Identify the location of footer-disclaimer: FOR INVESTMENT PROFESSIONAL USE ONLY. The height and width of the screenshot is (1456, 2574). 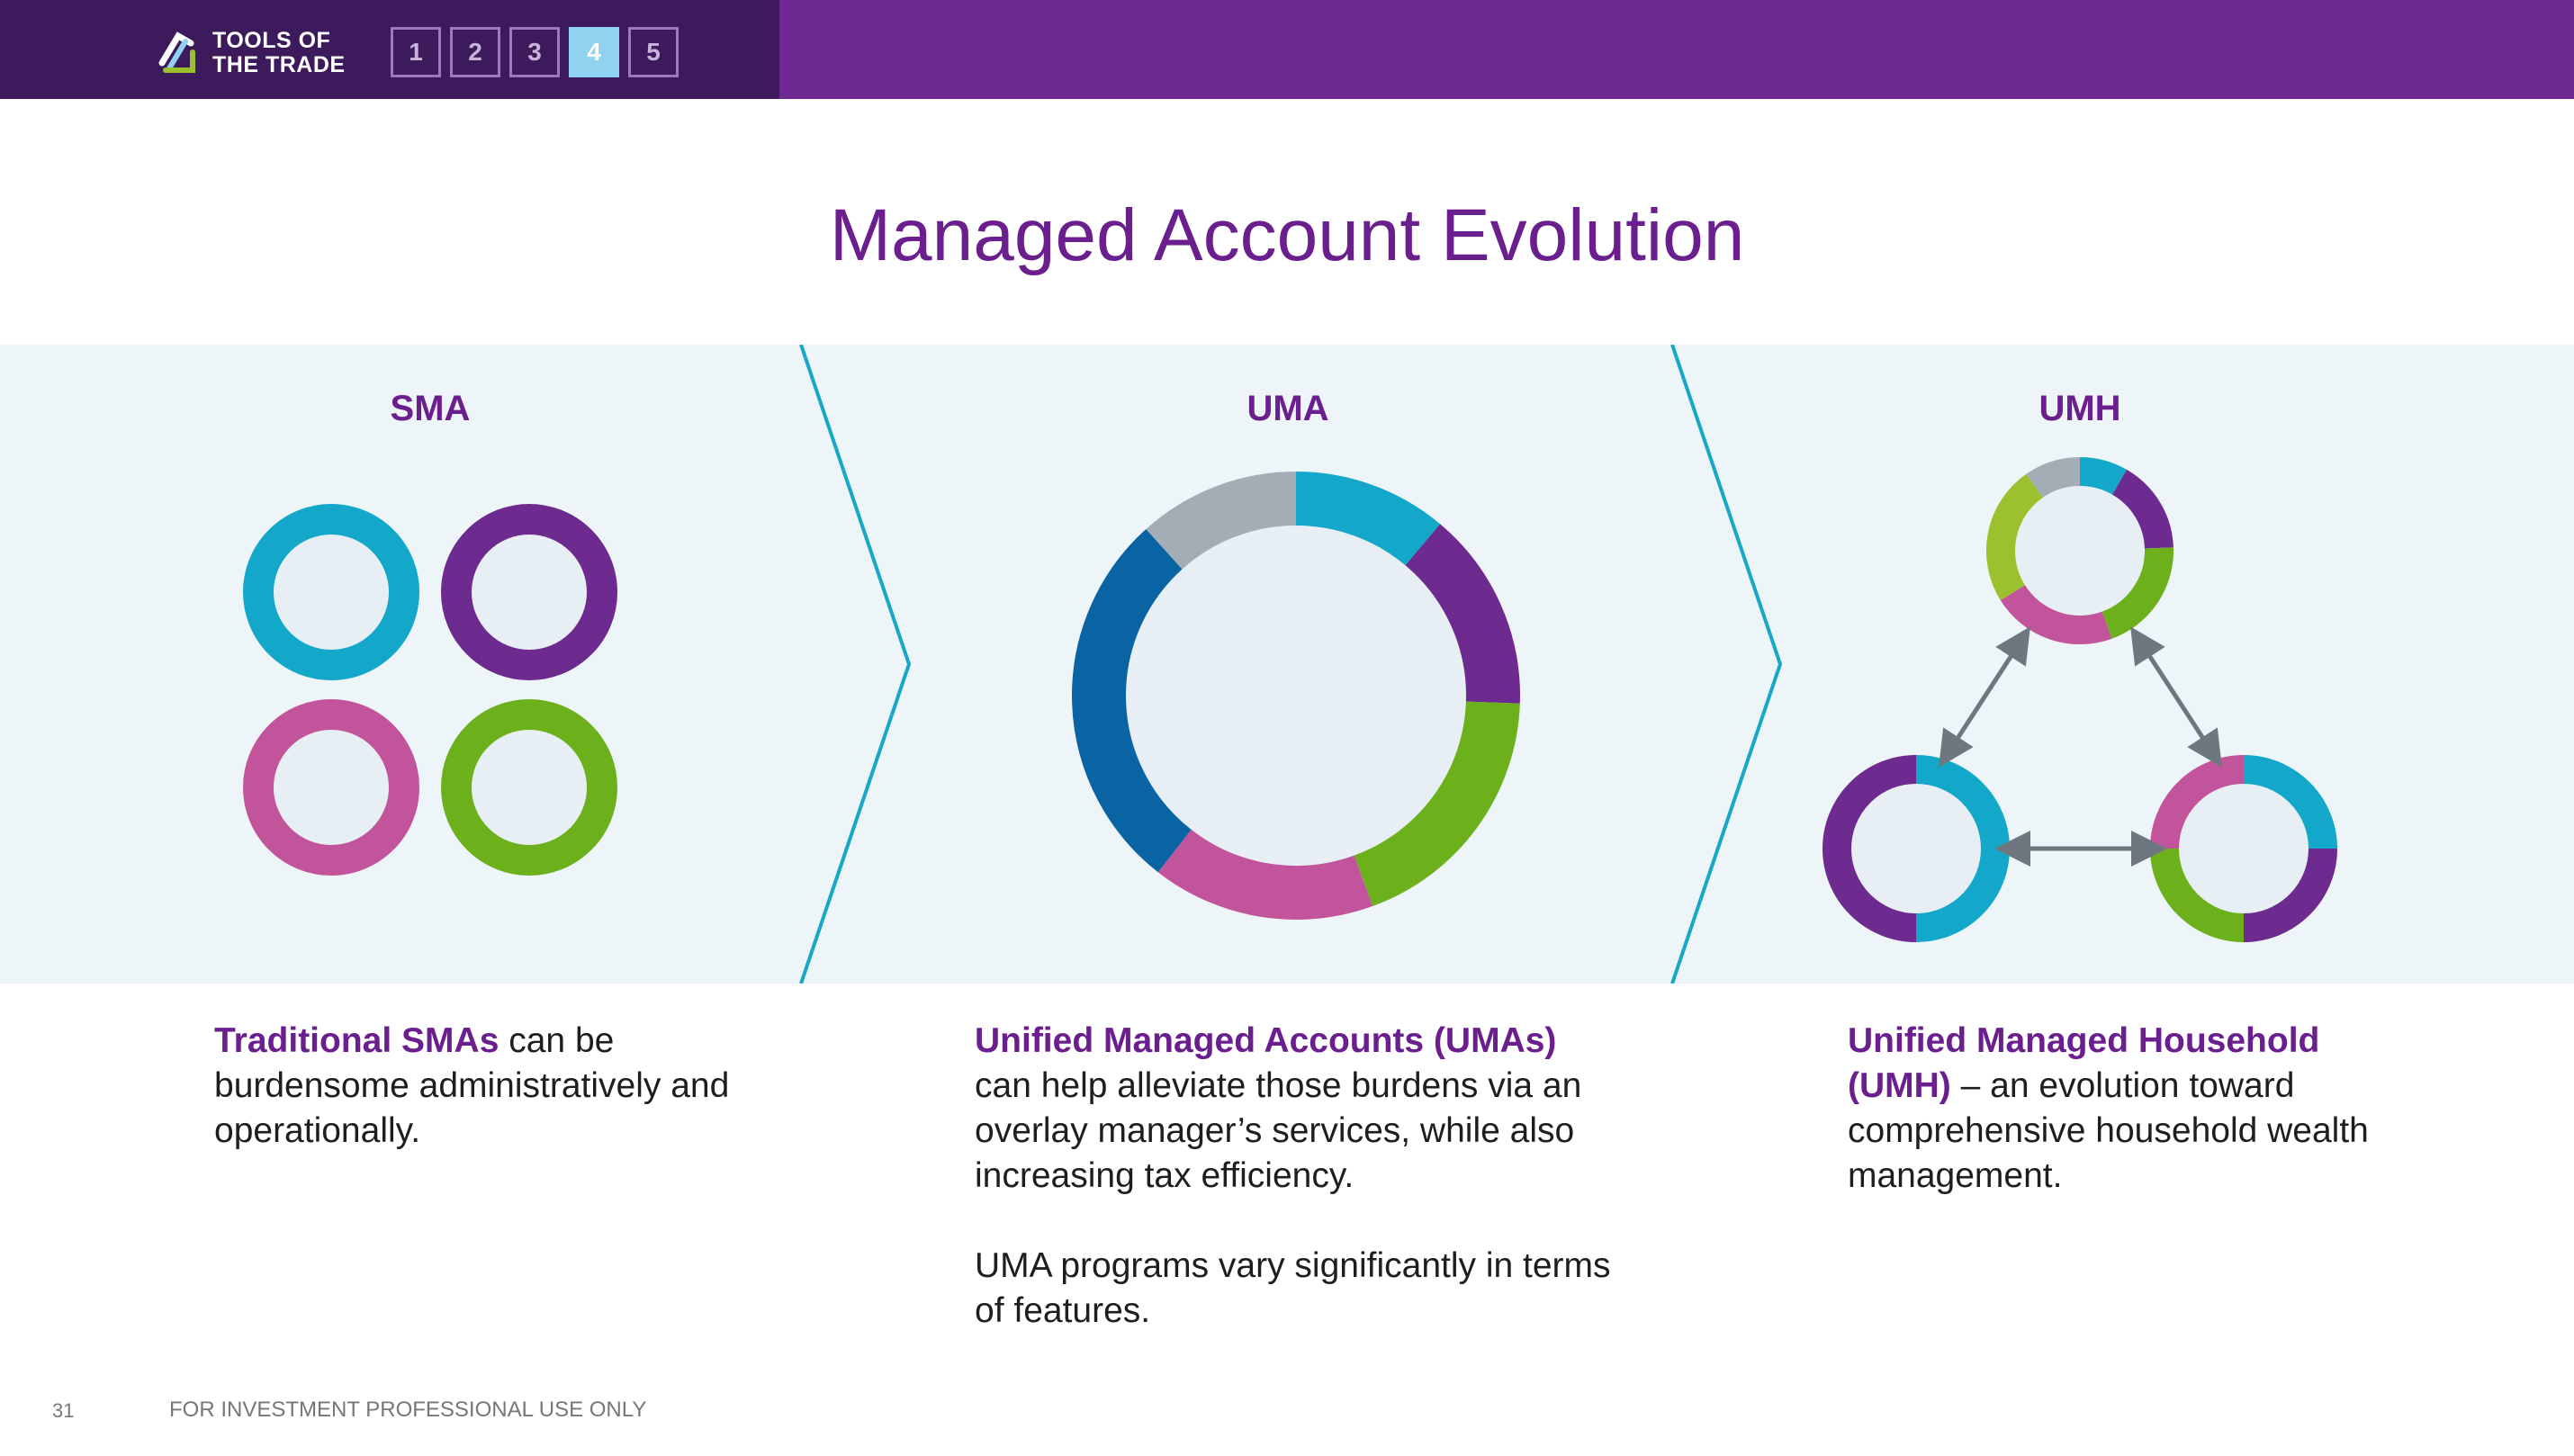
(408, 1410).